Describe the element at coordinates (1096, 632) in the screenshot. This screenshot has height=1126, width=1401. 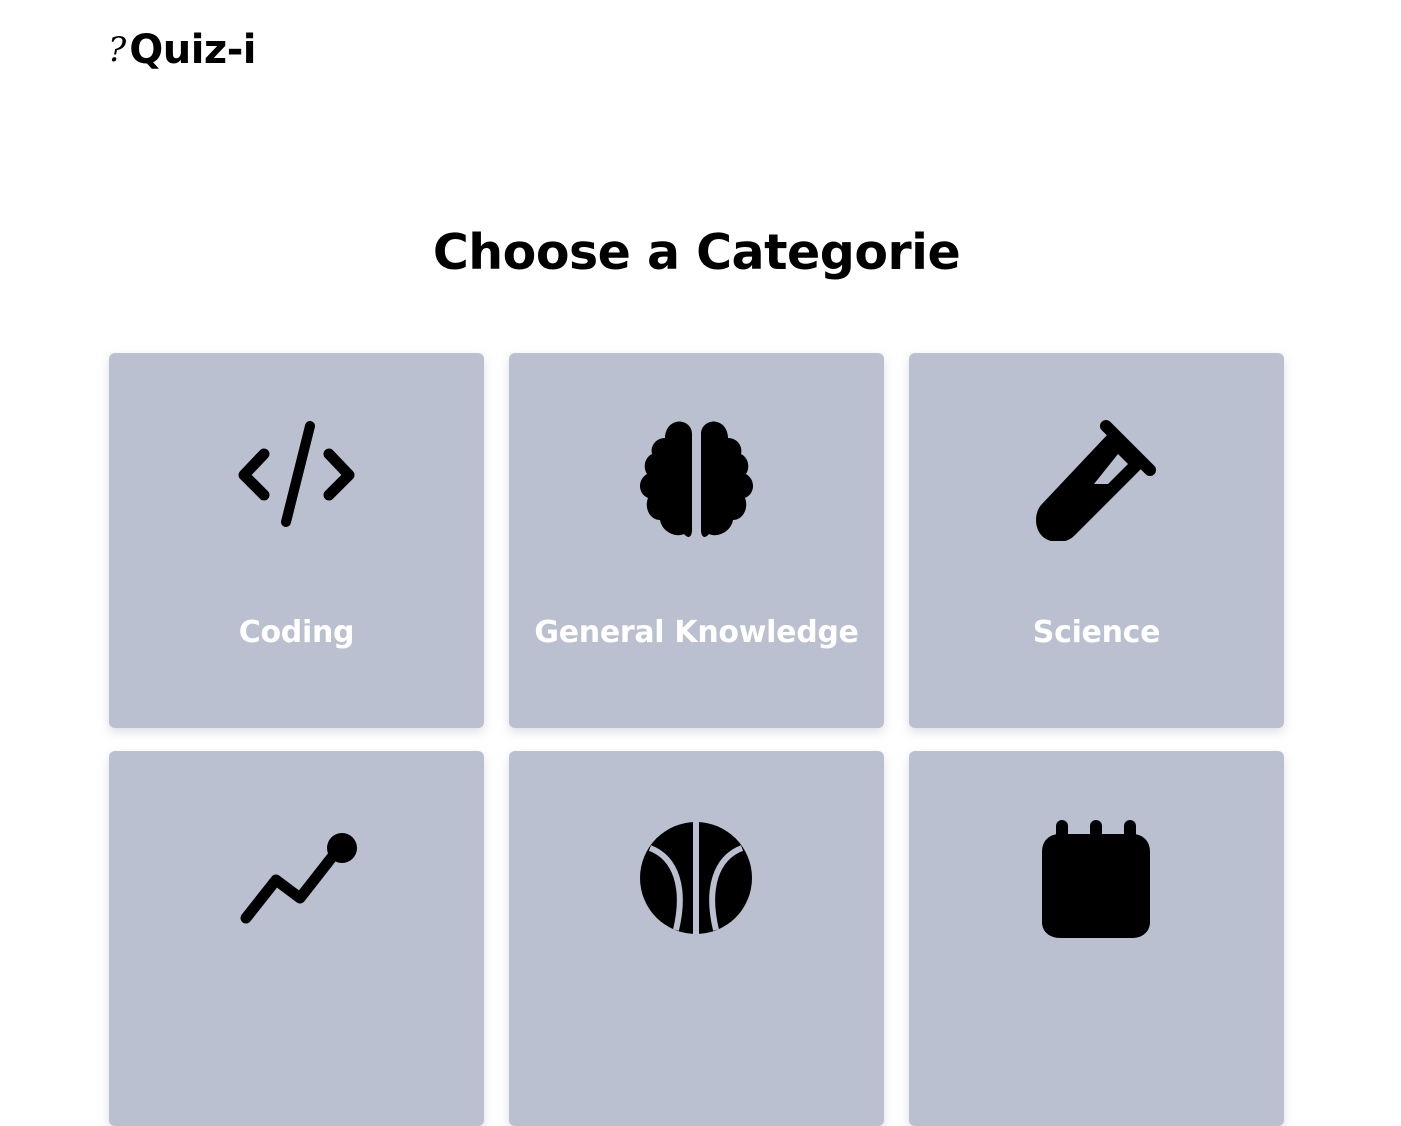
I see `category-label: Science` at that location.